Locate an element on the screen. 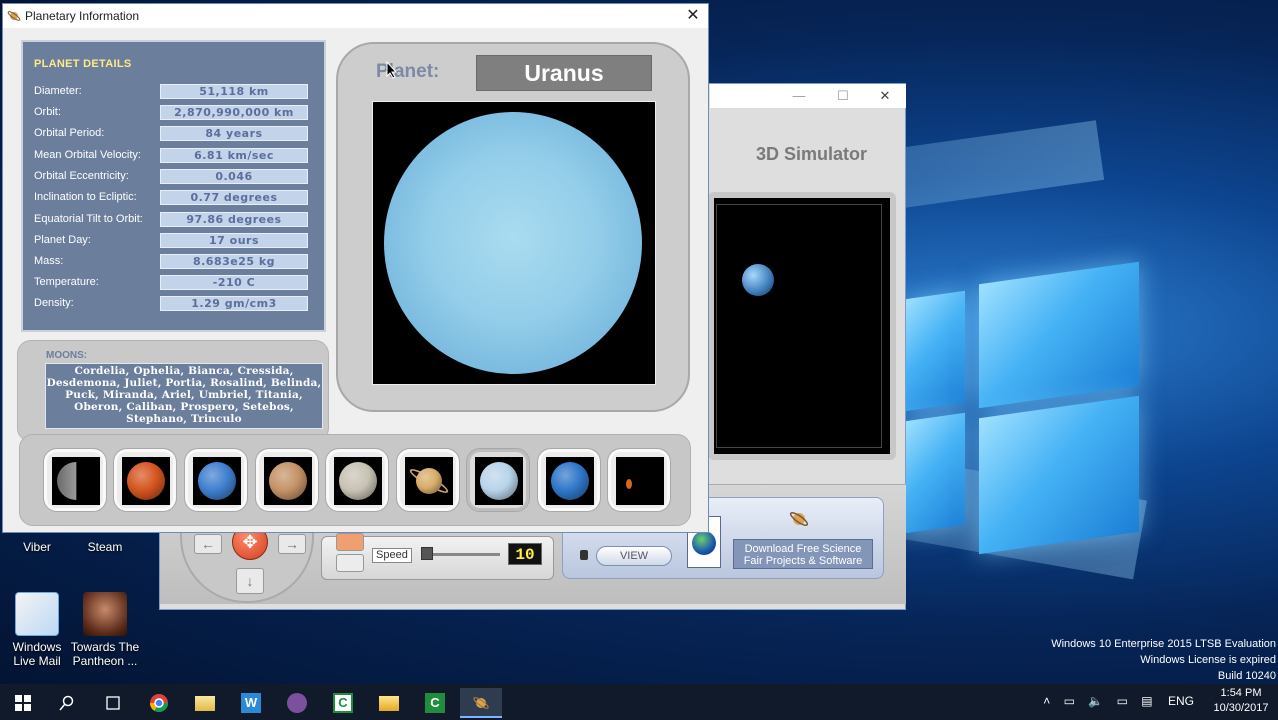 Image resolution: width=1278 pixels, height=720 pixels. saturn-logo-icon is located at coordinates (799, 519).